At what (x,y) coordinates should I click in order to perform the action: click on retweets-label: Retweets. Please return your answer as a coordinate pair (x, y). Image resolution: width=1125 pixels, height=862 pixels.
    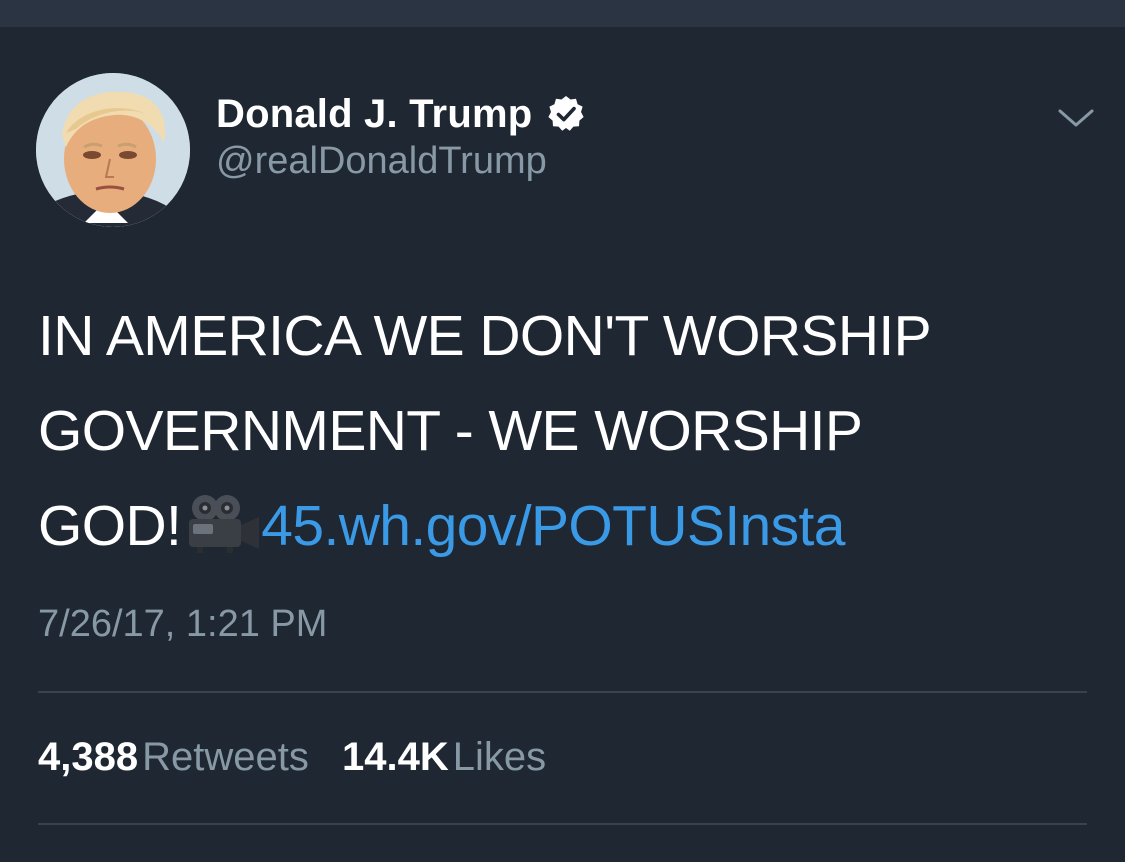
    Looking at the image, I should click on (225, 757).